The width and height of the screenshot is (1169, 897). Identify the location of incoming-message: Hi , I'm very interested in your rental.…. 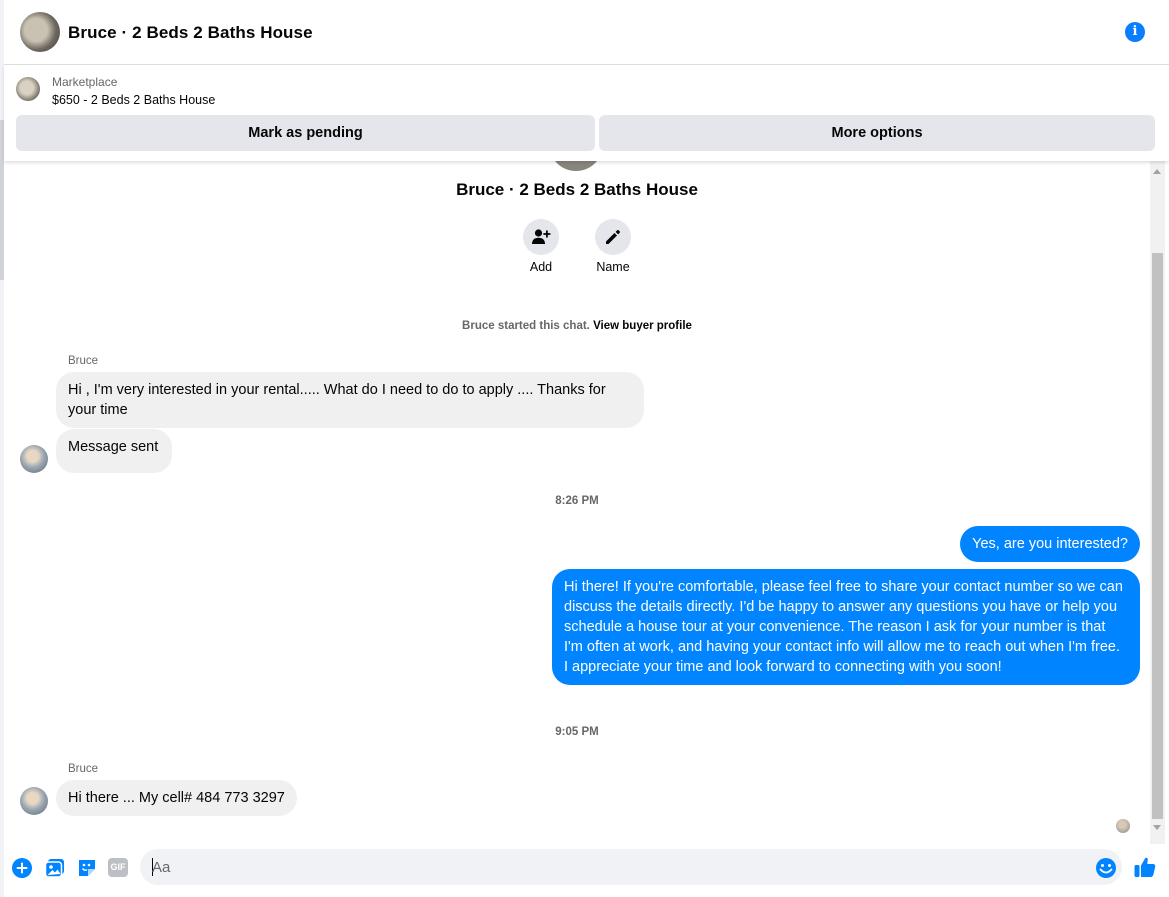
(350, 400).